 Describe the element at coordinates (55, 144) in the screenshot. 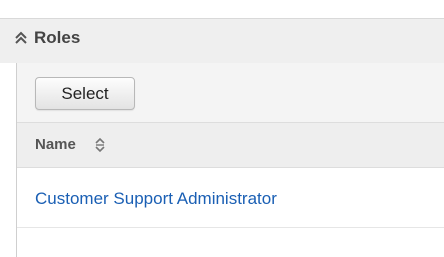

I see `column-header-label: Name` at that location.